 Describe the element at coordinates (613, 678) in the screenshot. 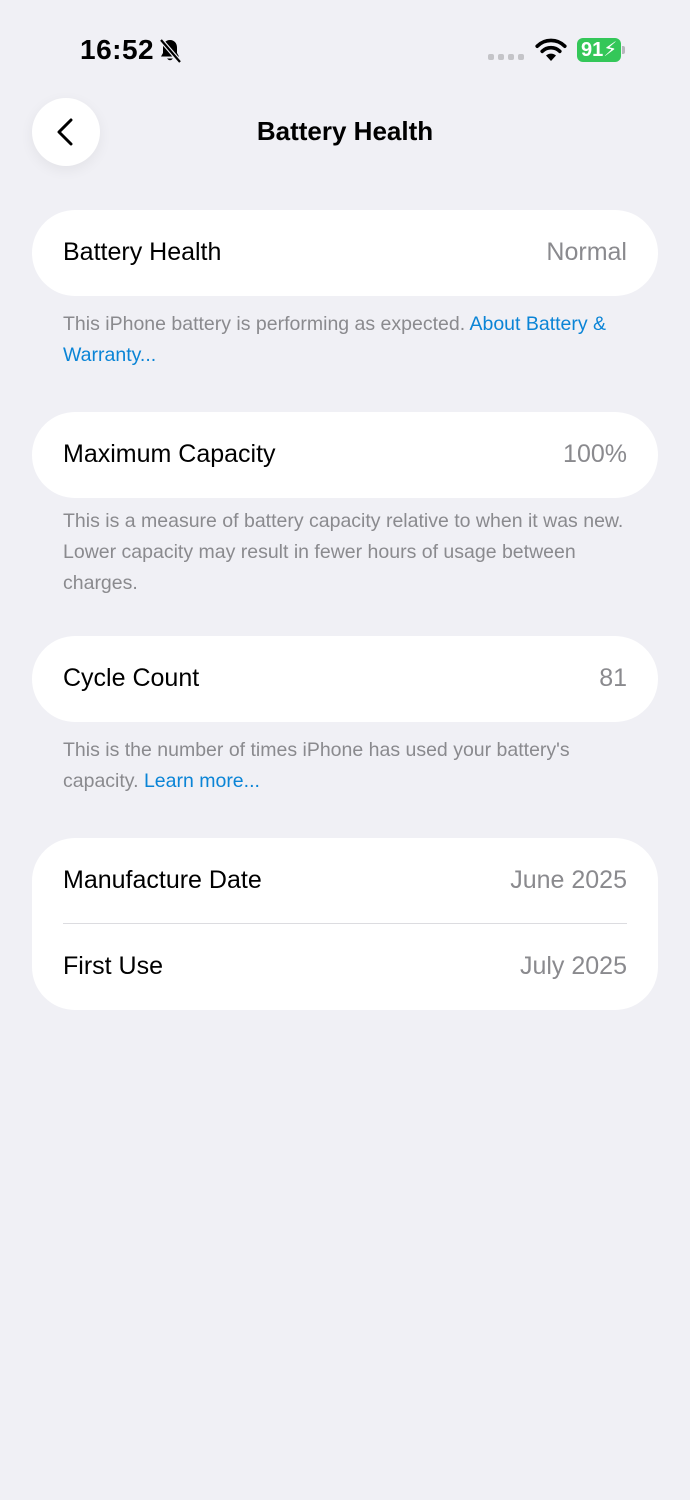

I see `cycle-count-value: 81` at that location.